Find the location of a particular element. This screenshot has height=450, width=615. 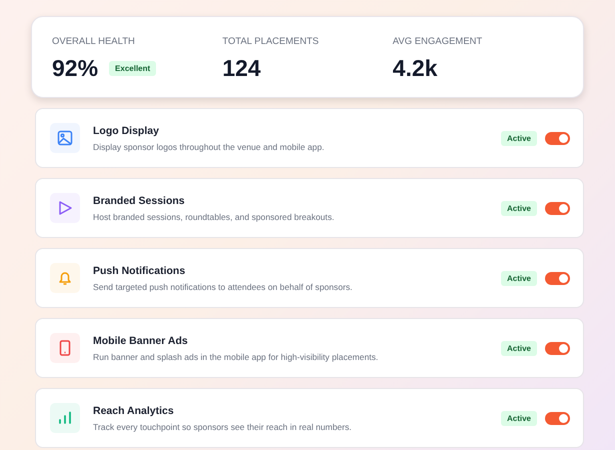

feature-title: Reach Analytics is located at coordinates (134, 410).